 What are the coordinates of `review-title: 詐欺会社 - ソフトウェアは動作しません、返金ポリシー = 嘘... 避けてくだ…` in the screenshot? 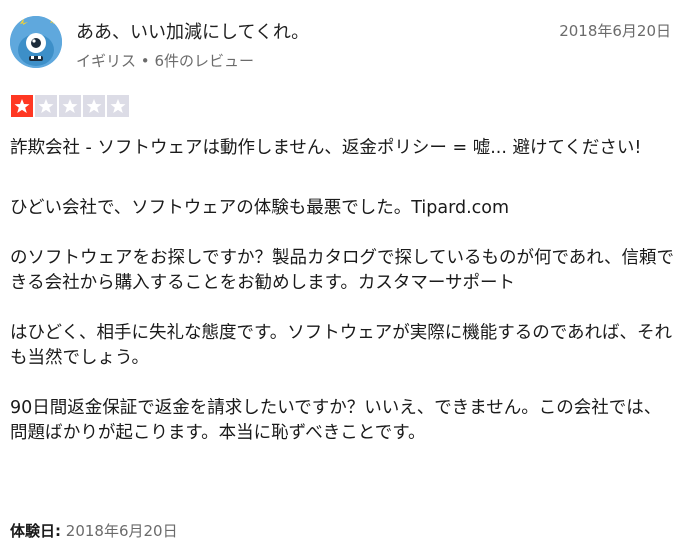 It's located at (344, 148).